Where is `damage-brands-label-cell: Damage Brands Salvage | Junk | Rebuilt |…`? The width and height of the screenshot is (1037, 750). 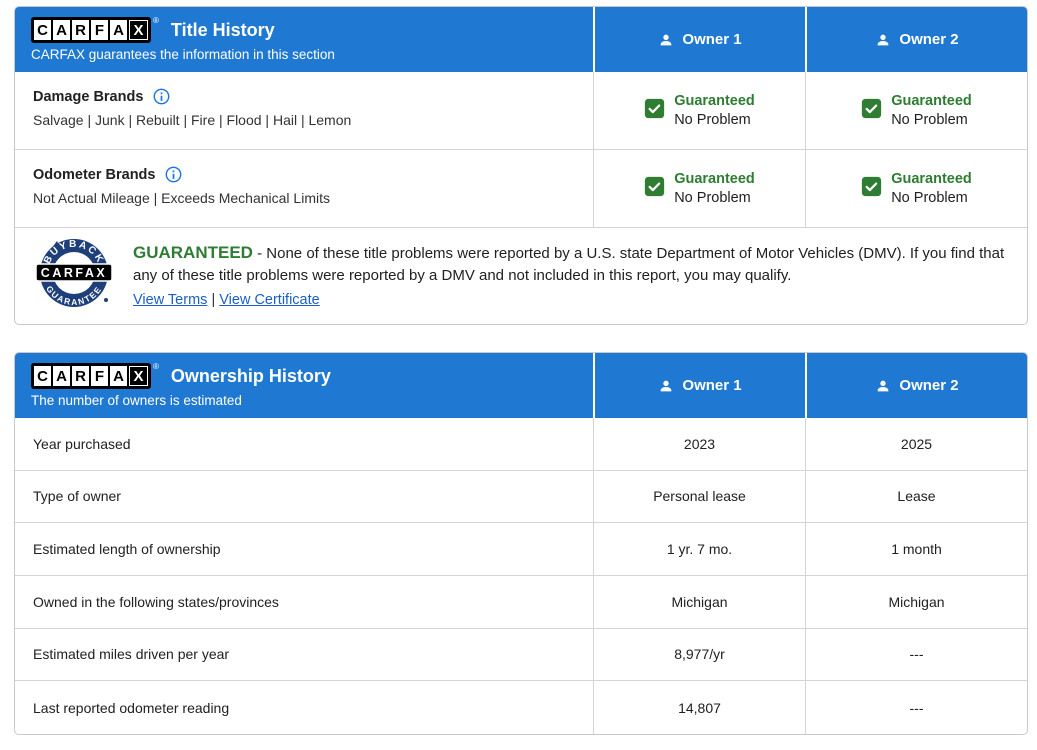
damage-brands-label-cell: Damage Brands Salvage | Junk | Rebuilt |… is located at coordinates (304, 110).